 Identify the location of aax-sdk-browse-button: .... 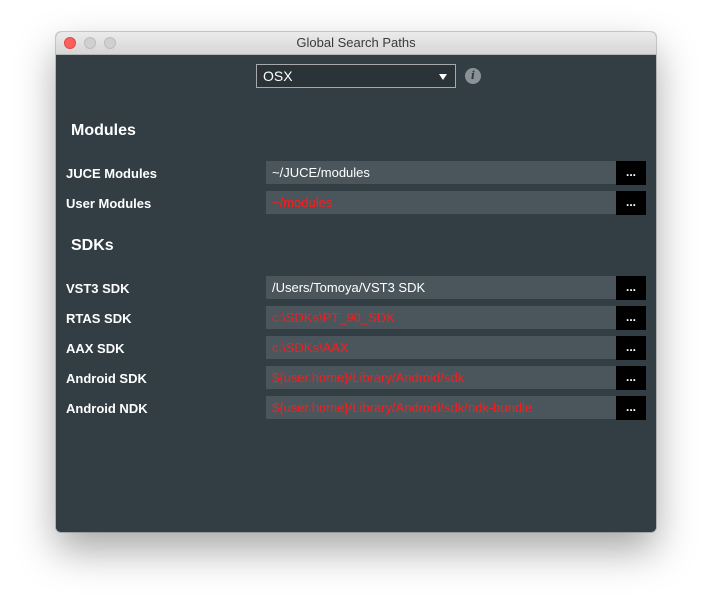
(631, 348).